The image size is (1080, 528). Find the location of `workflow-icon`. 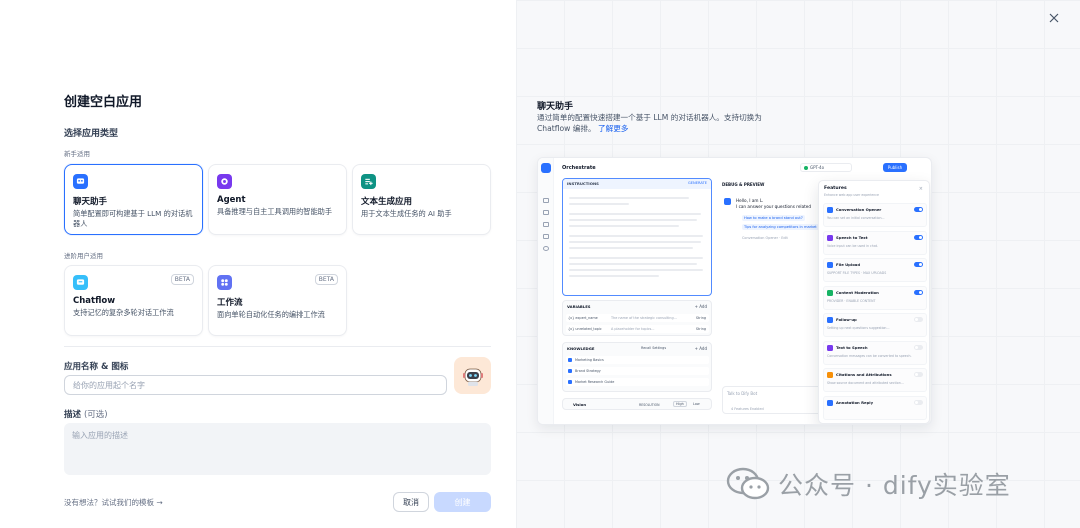

workflow-icon is located at coordinates (224, 282).